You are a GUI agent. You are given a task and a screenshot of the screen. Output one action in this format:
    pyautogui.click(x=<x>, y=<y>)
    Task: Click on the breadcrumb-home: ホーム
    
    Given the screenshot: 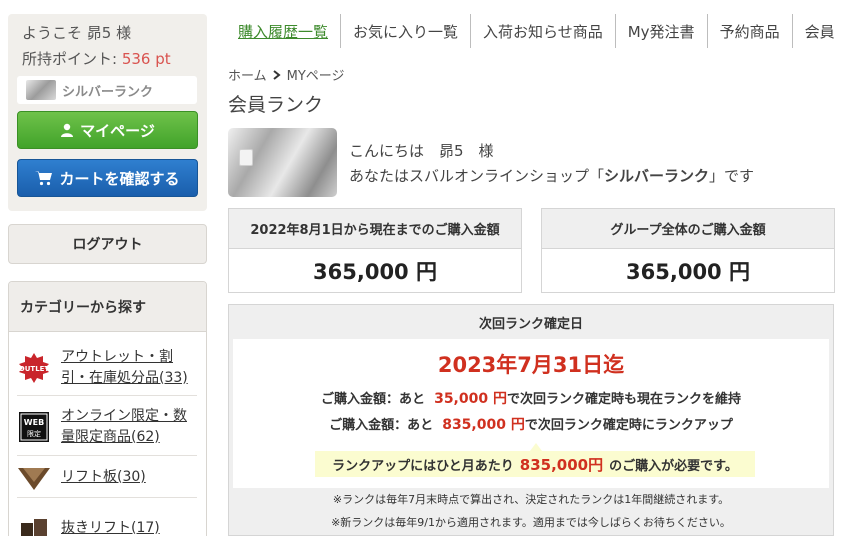 What is the action you would take?
    pyautogui.click(x=247, y=74)
    